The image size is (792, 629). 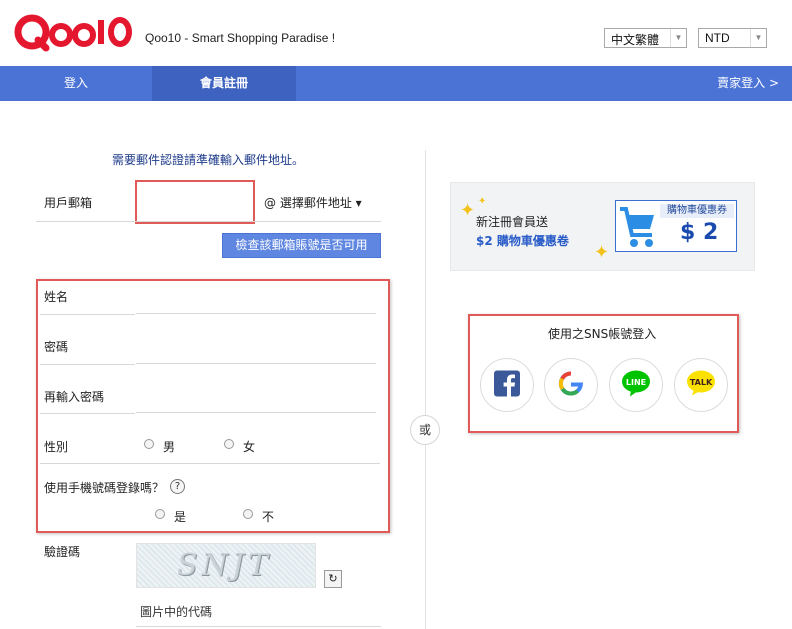 What do you see at coordinates (512, 222) in the screenshot?
I see `coupon-text-1: 新注冊會員送` at bounding box center [512, 222].